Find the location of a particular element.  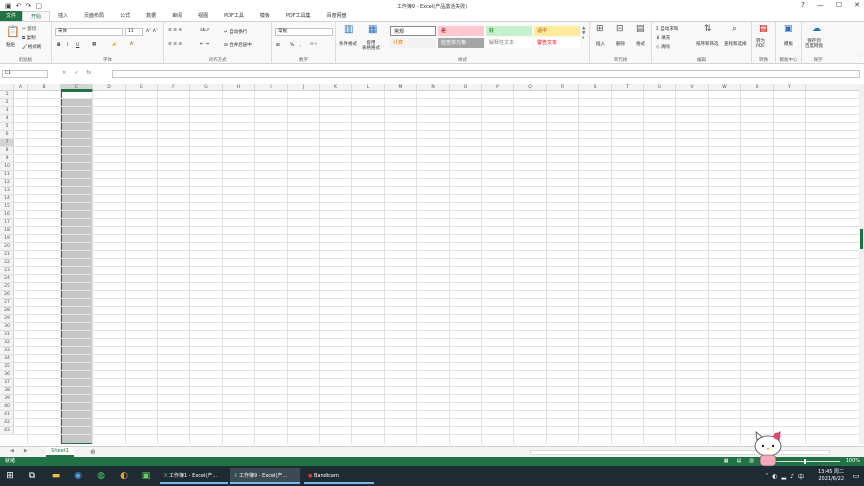

format-cells-icon: ▤ is located at coordinates (640, 29).